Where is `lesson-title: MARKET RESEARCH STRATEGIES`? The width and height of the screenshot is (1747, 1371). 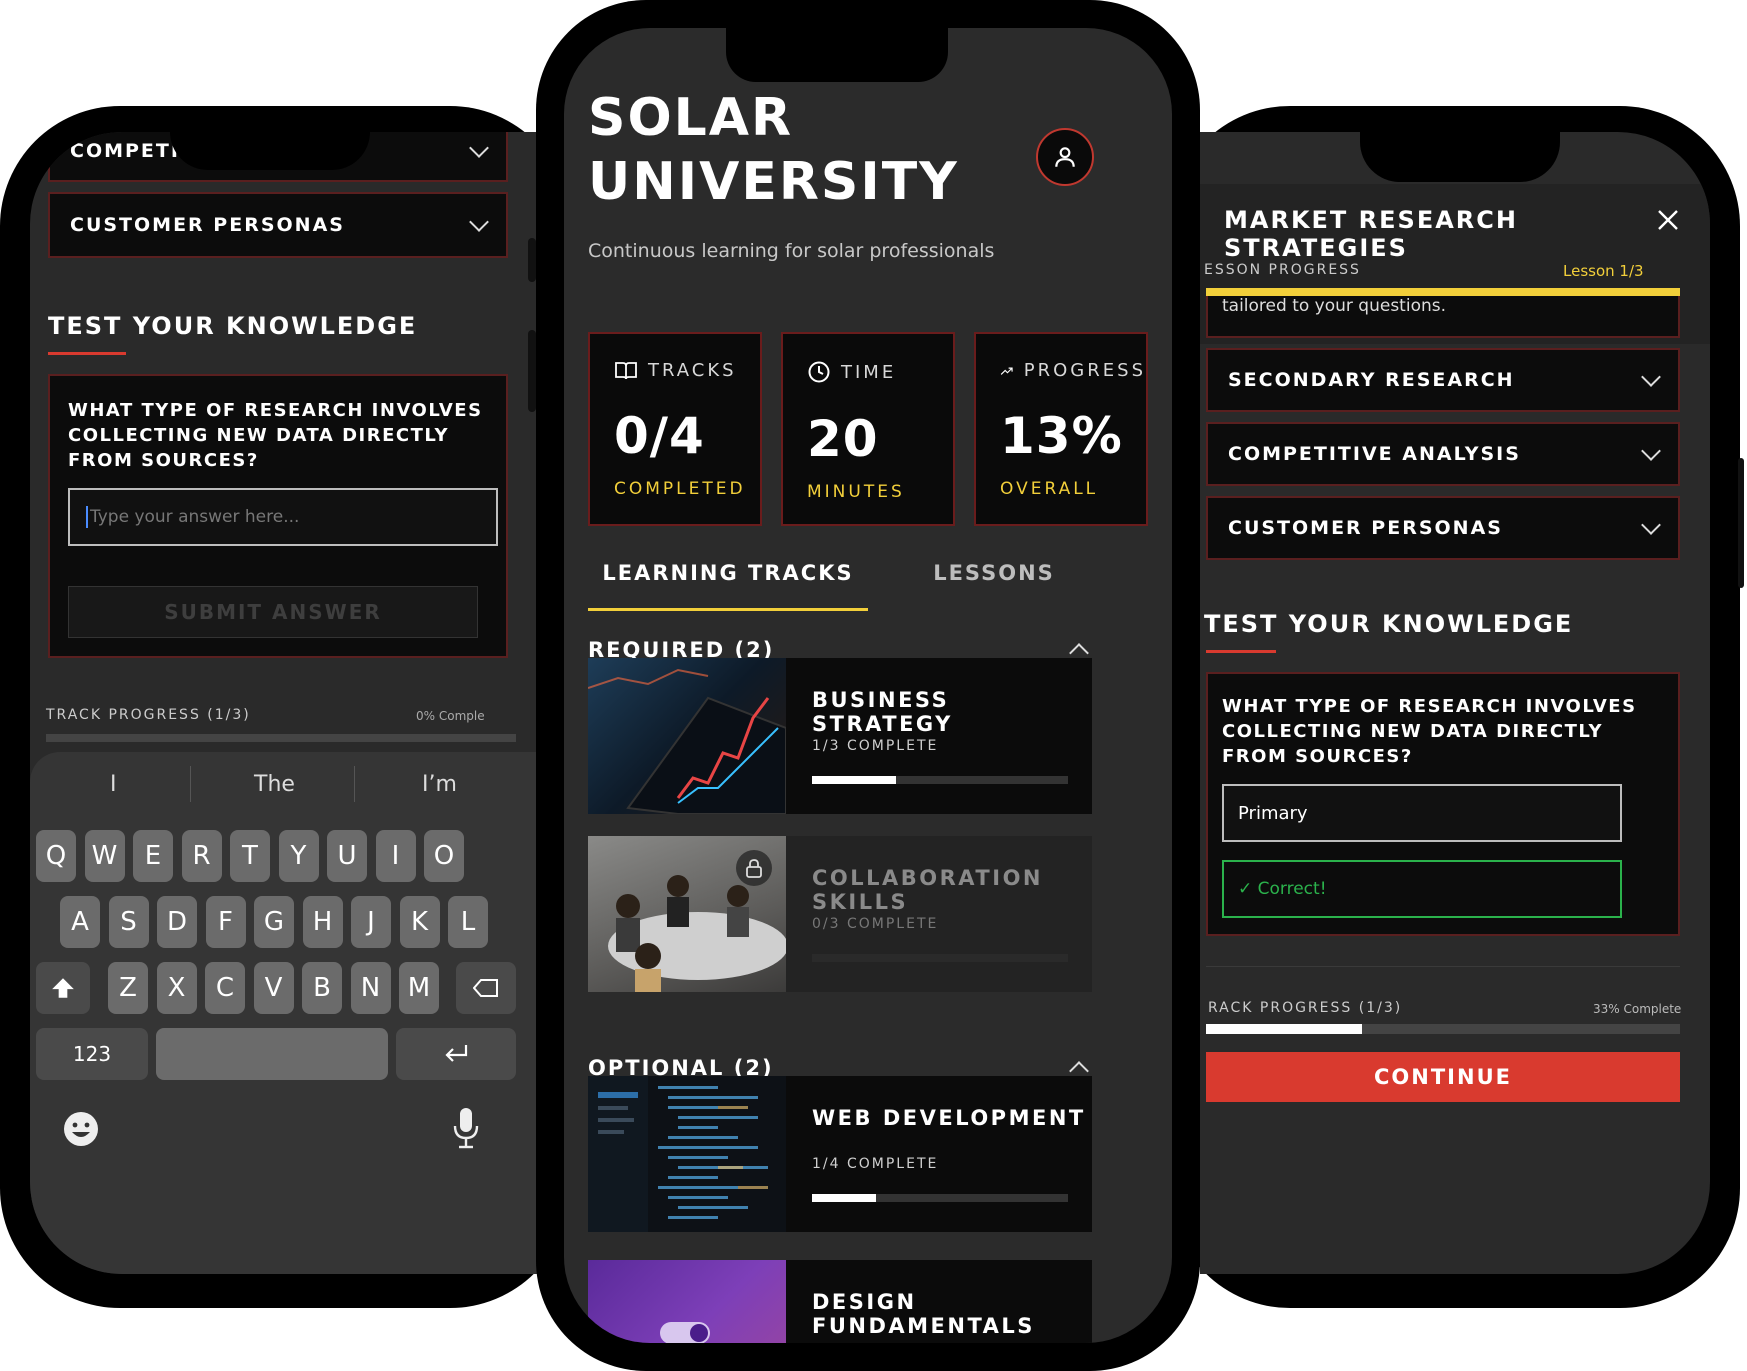 lesson-title: MARKET RESEARCH STRATEGIES is located at coordinates (1371, 234).